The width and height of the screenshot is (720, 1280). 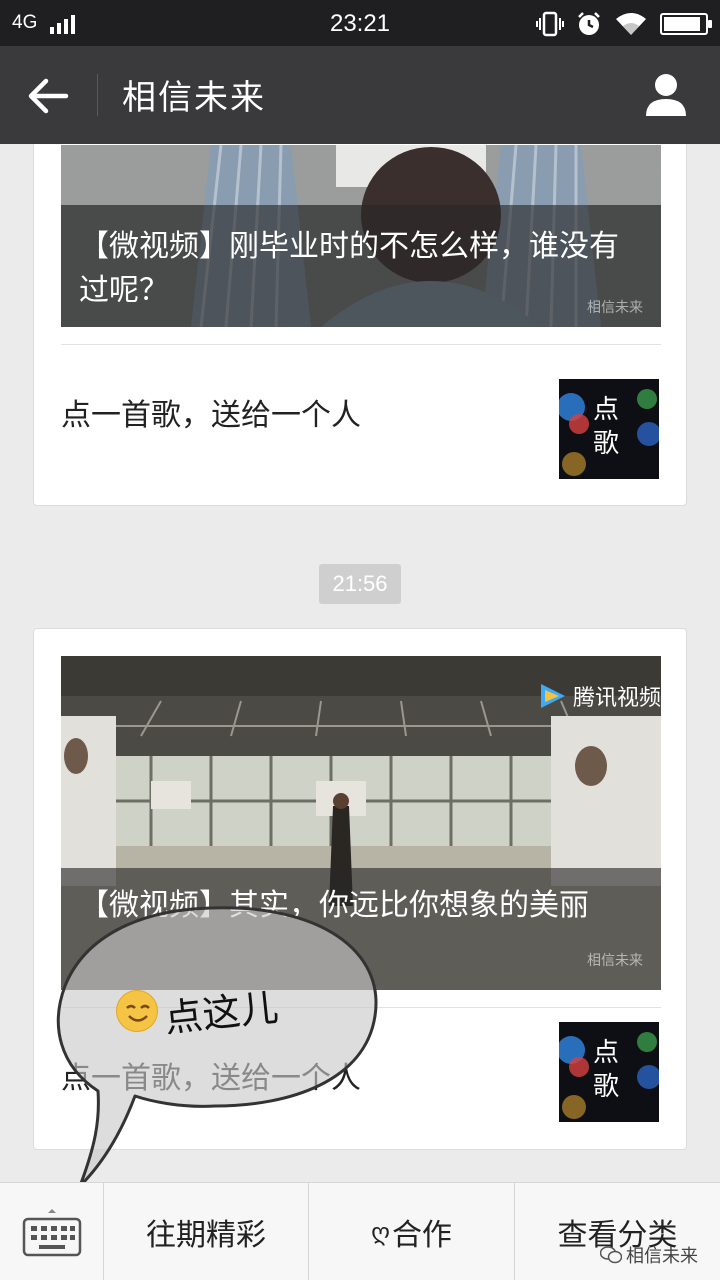 What do you see at coordinates (616, 698) in the screenshot?
I see `video-source-label: 腾讯视频` at bounding box center [616, 698].